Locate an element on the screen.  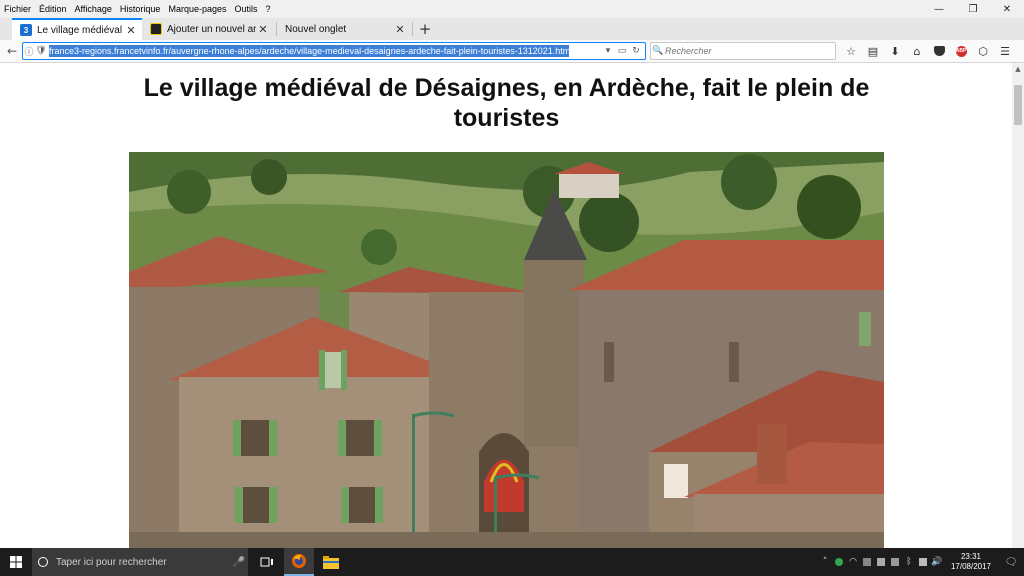
info-icon: ⓘ is located at coordinates (29, 51).